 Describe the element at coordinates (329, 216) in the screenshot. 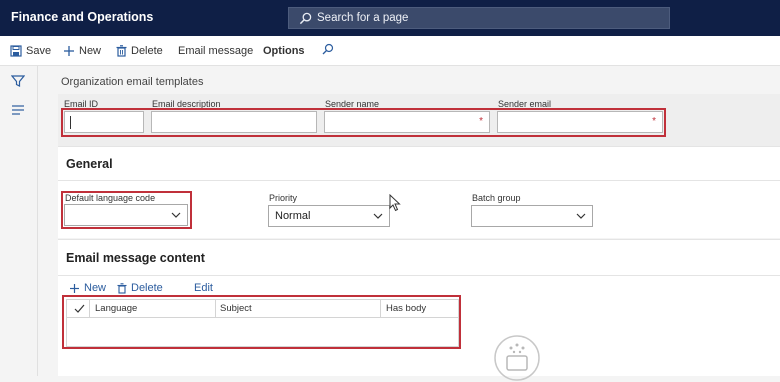

I see `priority-select: Normal` at that location.